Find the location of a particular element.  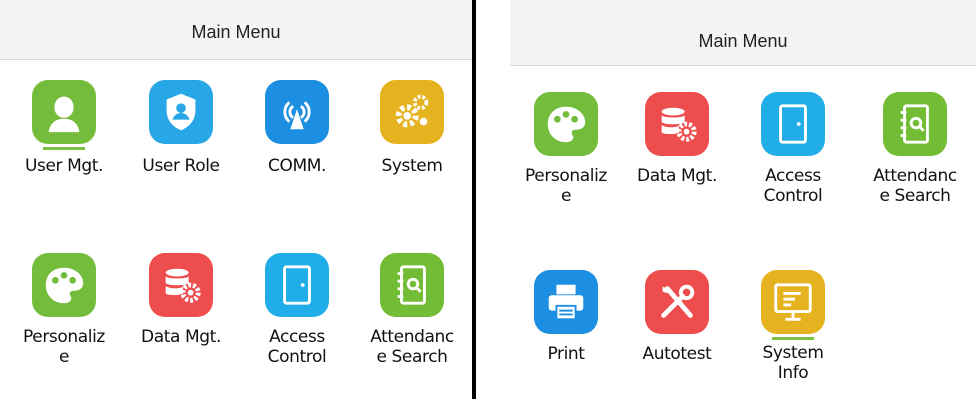

menu-item-label: System is located at coordinates (412, 166).